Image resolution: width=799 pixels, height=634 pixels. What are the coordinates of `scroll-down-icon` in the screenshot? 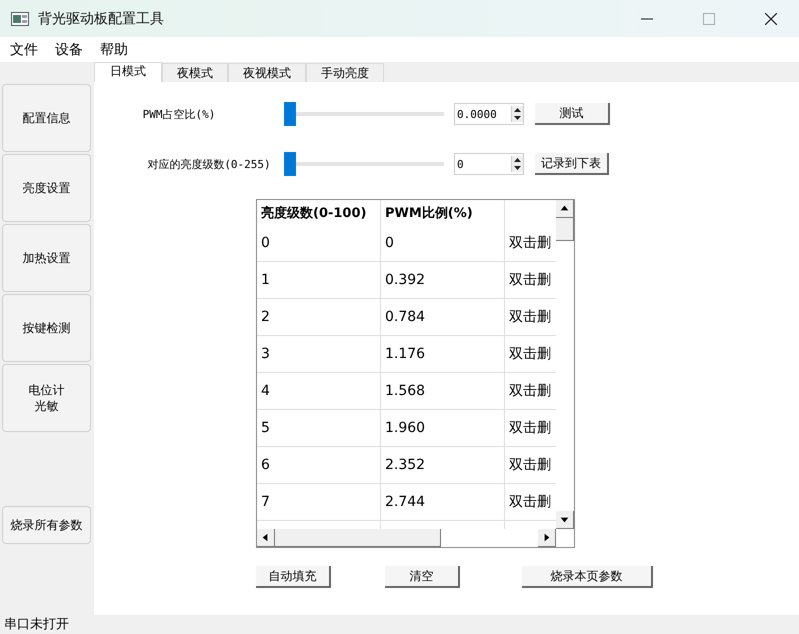 It's located at (565, 520).